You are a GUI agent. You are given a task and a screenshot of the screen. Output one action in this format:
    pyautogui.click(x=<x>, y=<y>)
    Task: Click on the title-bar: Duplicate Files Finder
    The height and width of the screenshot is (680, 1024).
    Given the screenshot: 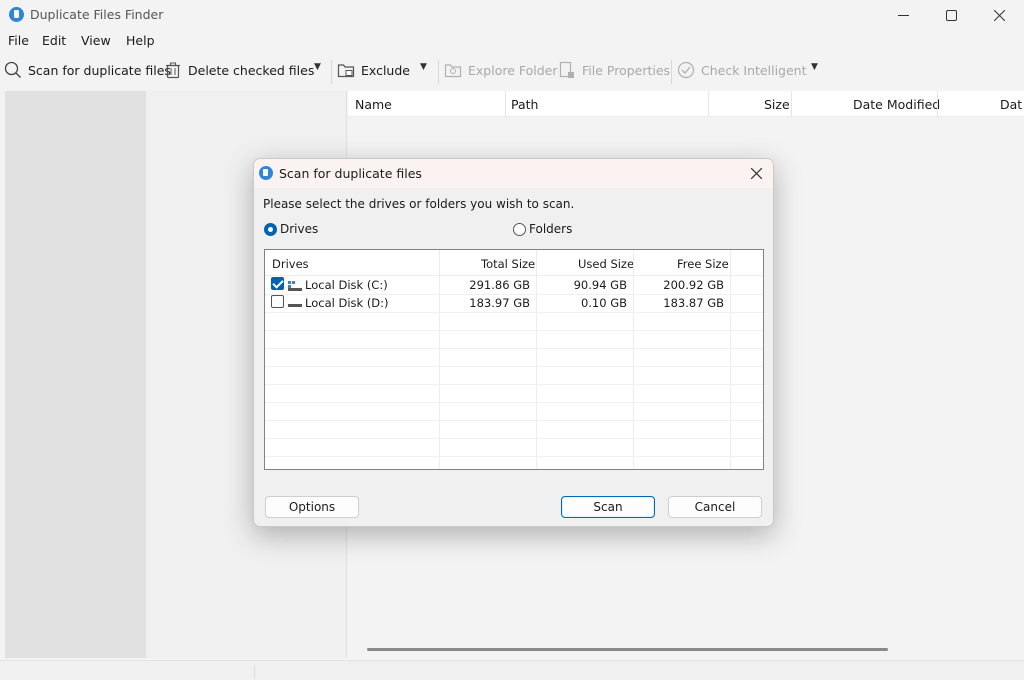 What is the action you would take?
    pyautogui.click(x=512, y=15)
    